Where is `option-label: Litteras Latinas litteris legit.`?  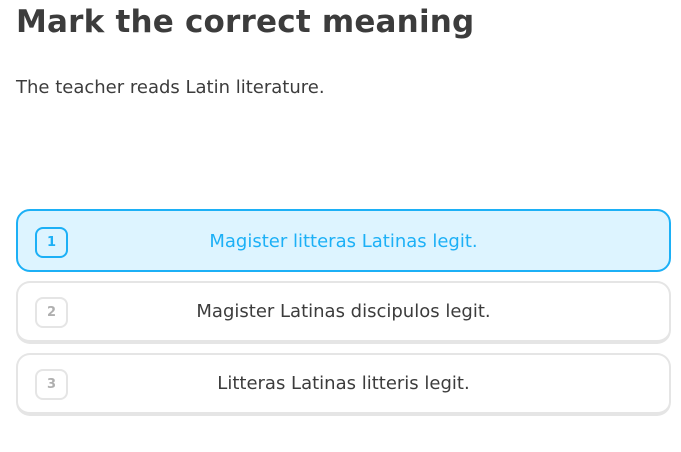 option-label: Litteras Latinas litteris legit. is located at coordinates (343, 383).